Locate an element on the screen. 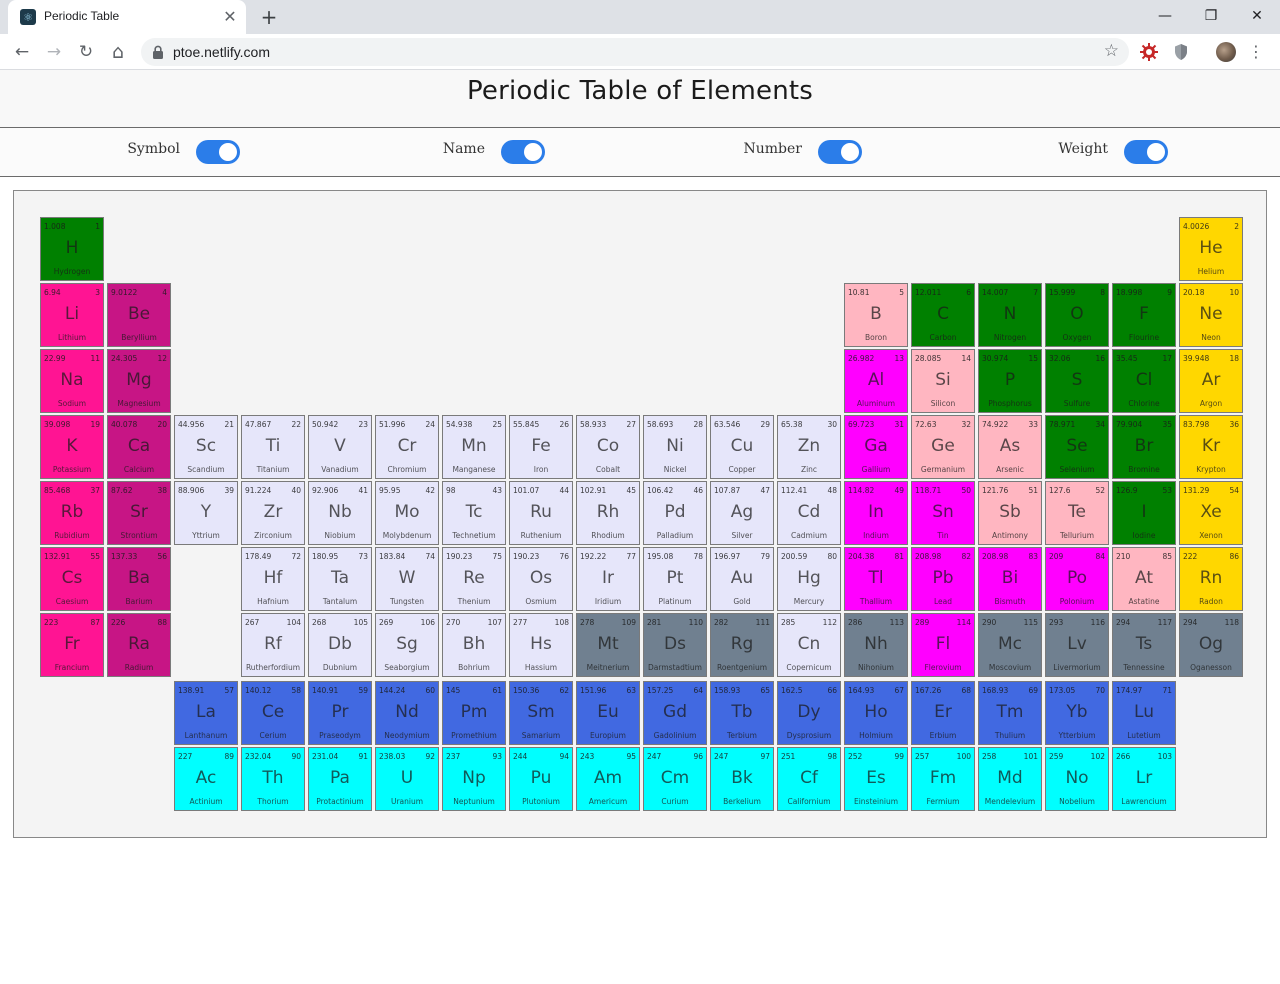  element-tile-os: 190.23 76 Os Osmium is located at coordinates (541, 579).